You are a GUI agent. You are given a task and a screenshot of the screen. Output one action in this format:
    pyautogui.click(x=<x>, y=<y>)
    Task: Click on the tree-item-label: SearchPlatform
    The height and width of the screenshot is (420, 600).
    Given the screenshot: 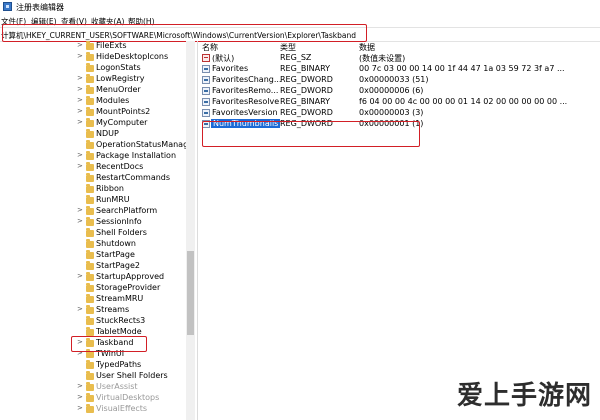 What is the action you would take?
    pyautogui.click(x=127, y=210)
    